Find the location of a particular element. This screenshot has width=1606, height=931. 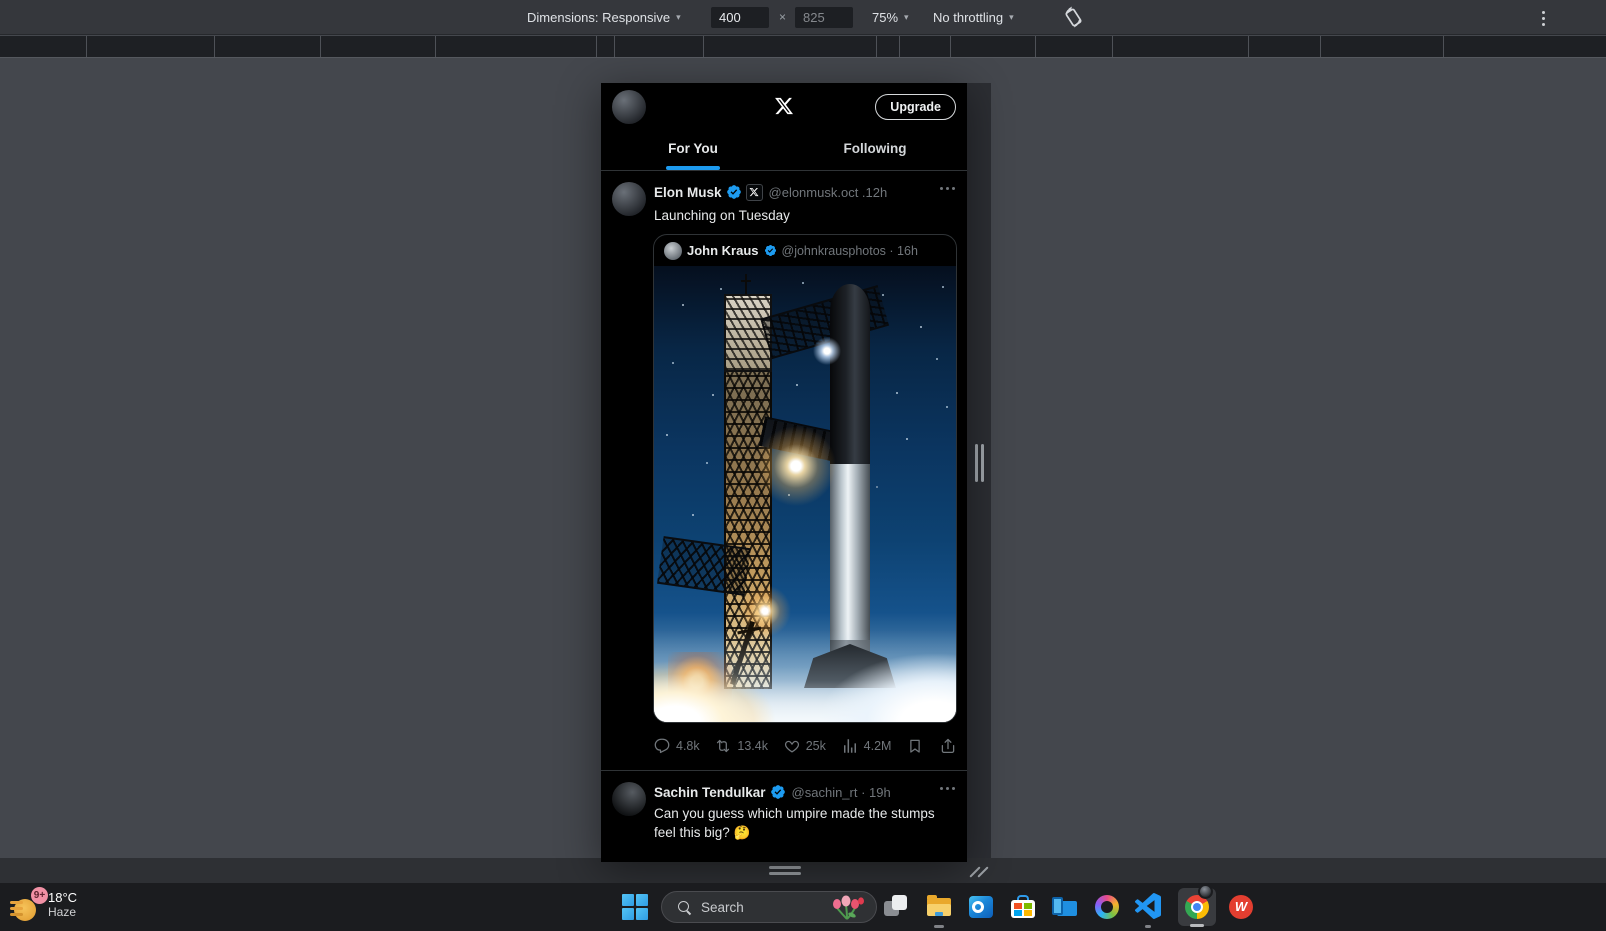

phone-link-icon is located at coordinates (1065, 907).